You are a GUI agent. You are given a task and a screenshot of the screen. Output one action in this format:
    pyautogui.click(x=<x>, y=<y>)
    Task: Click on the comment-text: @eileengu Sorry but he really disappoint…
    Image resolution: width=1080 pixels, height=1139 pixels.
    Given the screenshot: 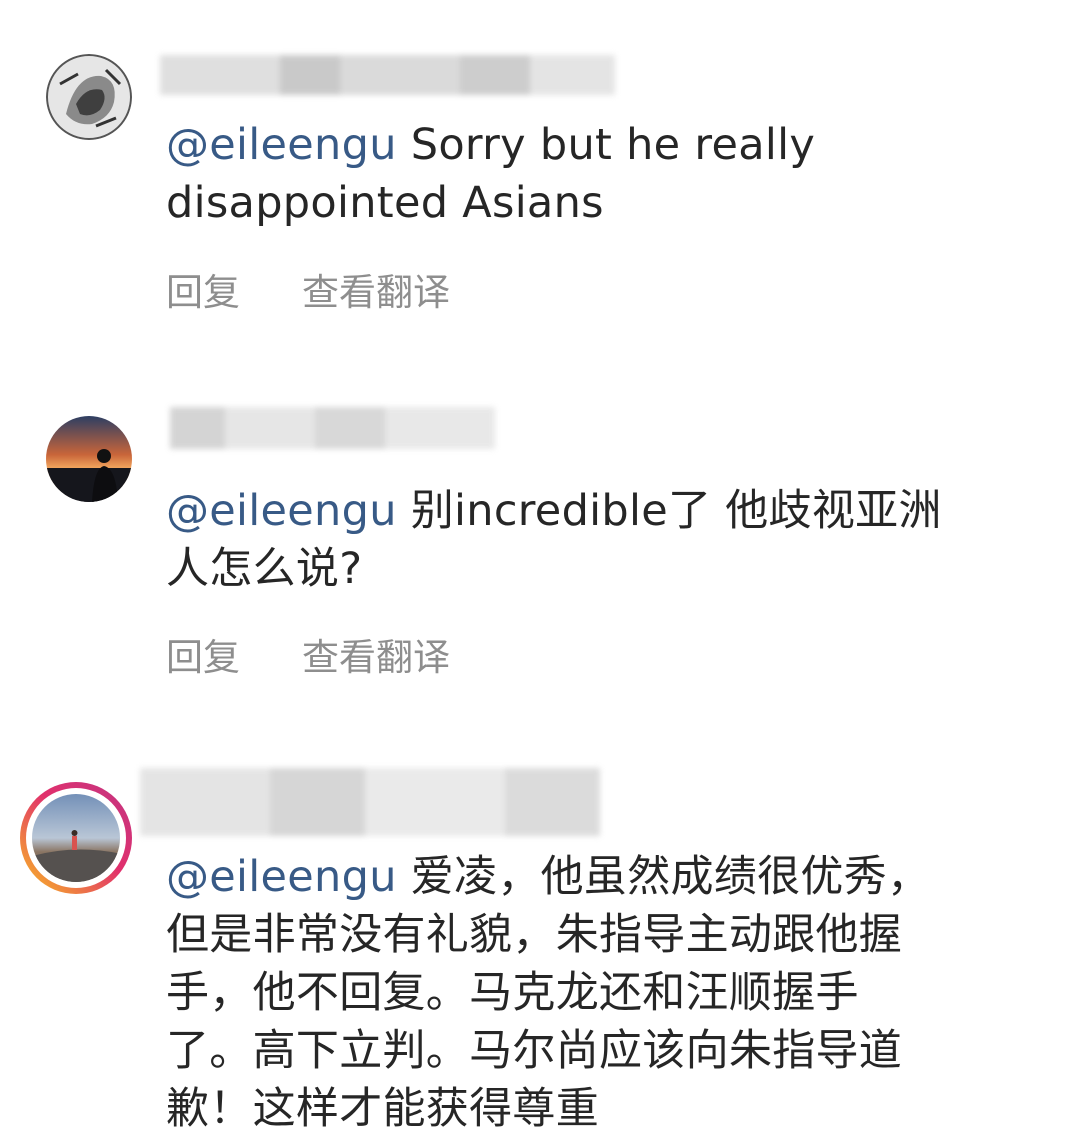 What is the action you would take?
    pyautogui.click(x=611, y=174)
    